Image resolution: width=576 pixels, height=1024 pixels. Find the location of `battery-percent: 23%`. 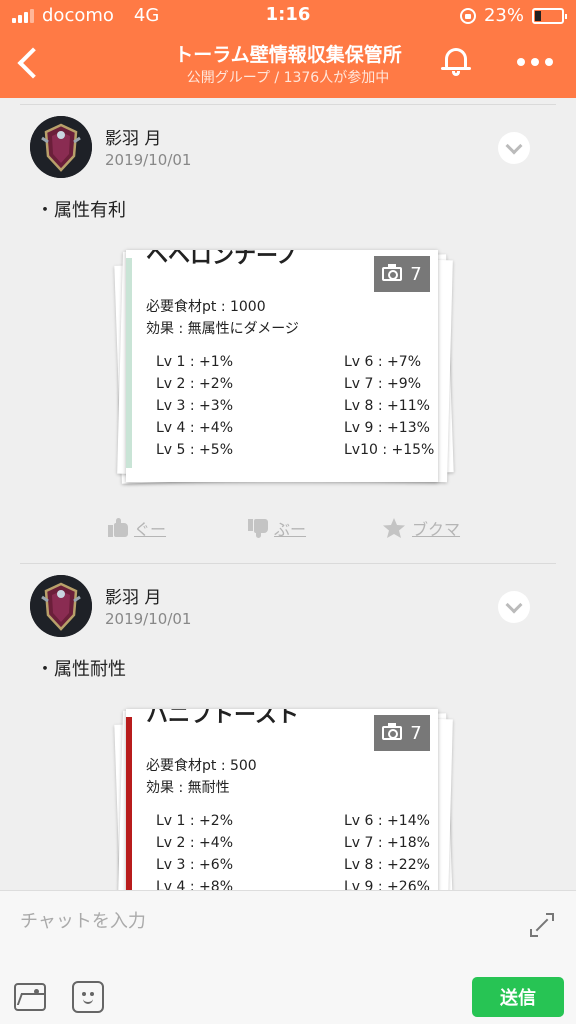

battery-percent: 23% is located at coordinates (503, 15).